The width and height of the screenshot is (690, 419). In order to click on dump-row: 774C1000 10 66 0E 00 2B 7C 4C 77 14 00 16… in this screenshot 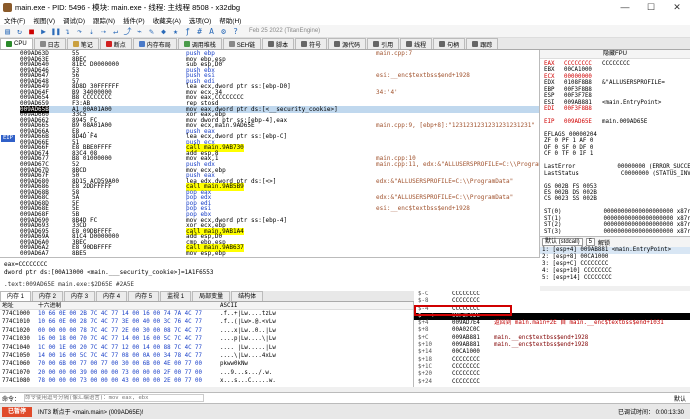, I will do `click(206, 314)`.